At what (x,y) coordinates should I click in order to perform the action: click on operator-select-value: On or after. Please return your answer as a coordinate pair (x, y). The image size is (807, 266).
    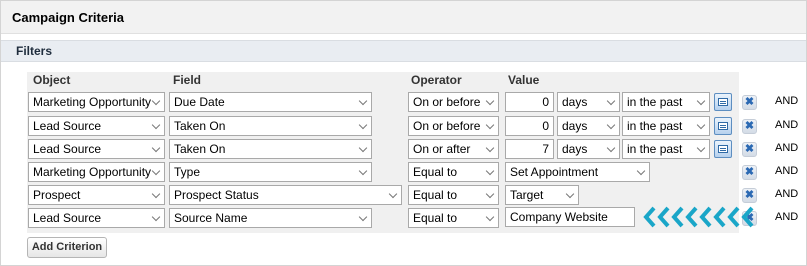
    Looking at the image, I should click on (442, 149).